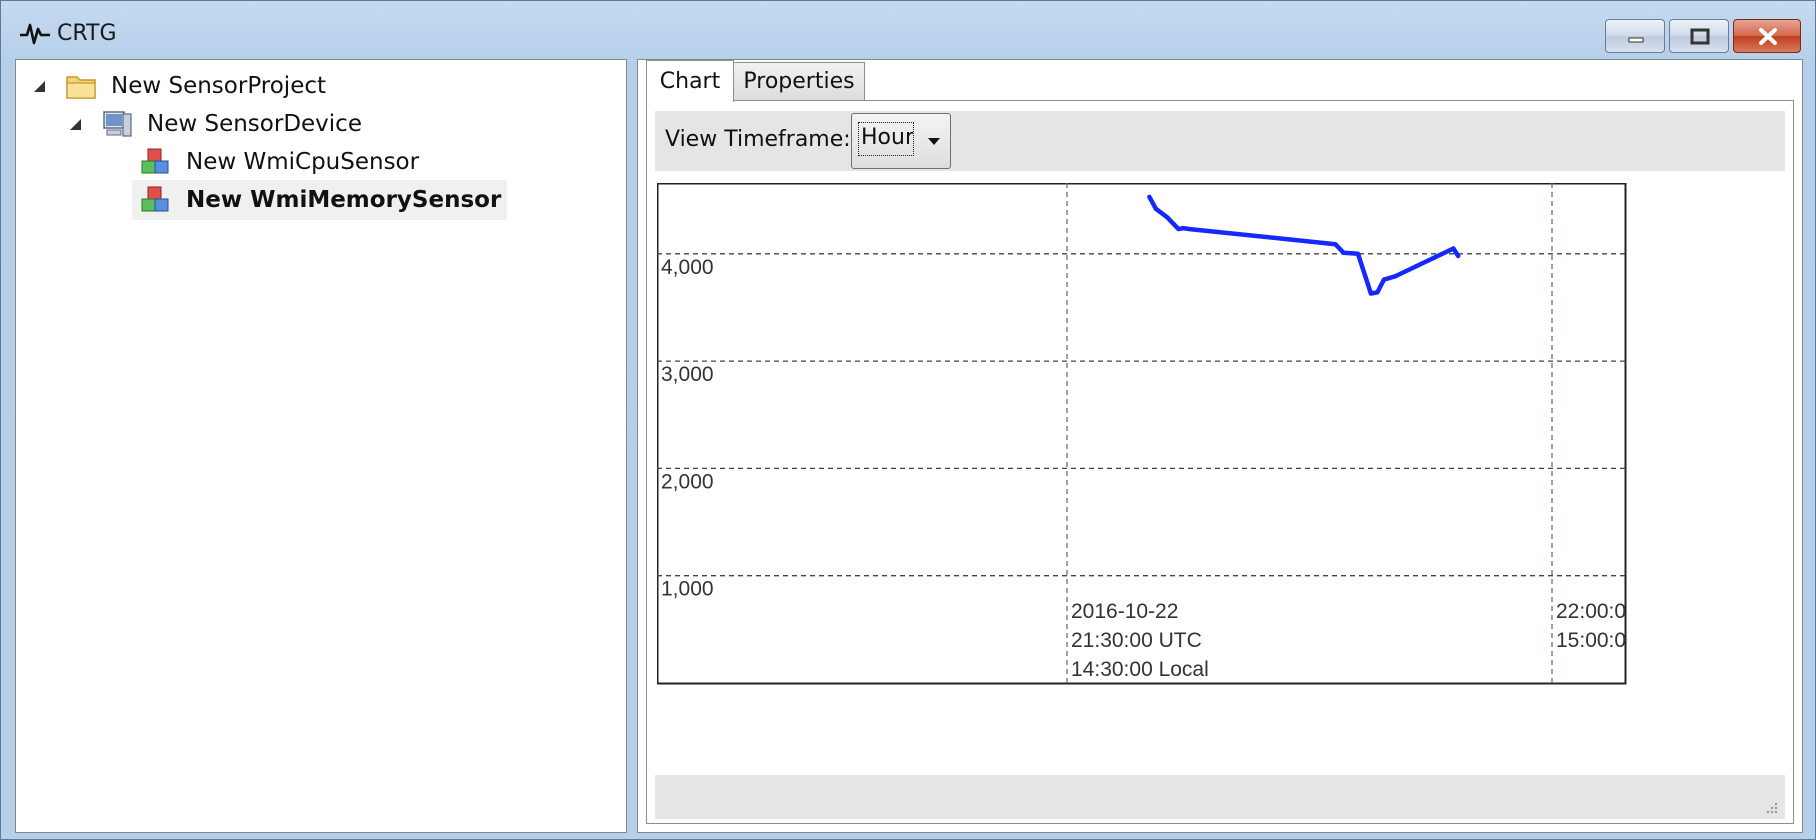  What do you see at coordinates (1124, 611) in the screenshot?
I see `x-tick-label: 2016-10-22` at bounding box center [1124, 611].